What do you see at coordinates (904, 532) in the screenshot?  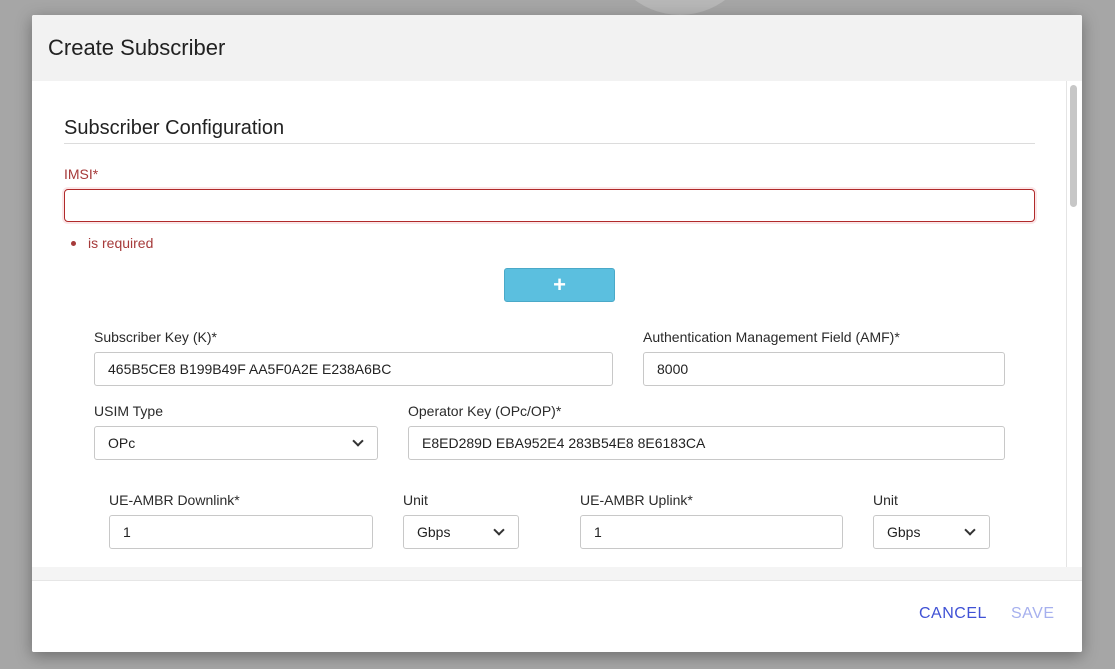 I see `uplink-unit-value: Gbps` at bounding box center [904, 532].